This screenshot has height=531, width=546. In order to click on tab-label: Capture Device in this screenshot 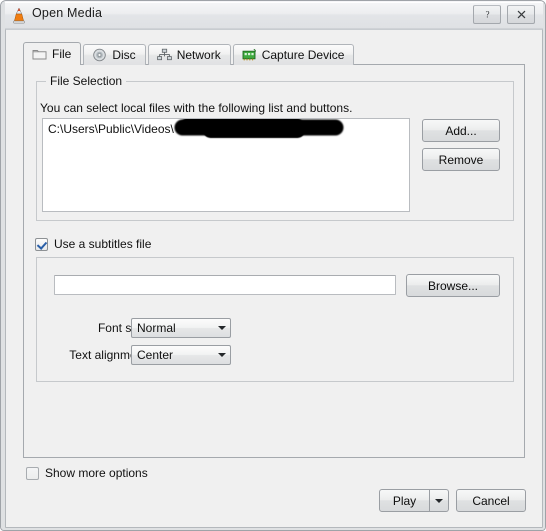, I will do `click(303, 55)`.